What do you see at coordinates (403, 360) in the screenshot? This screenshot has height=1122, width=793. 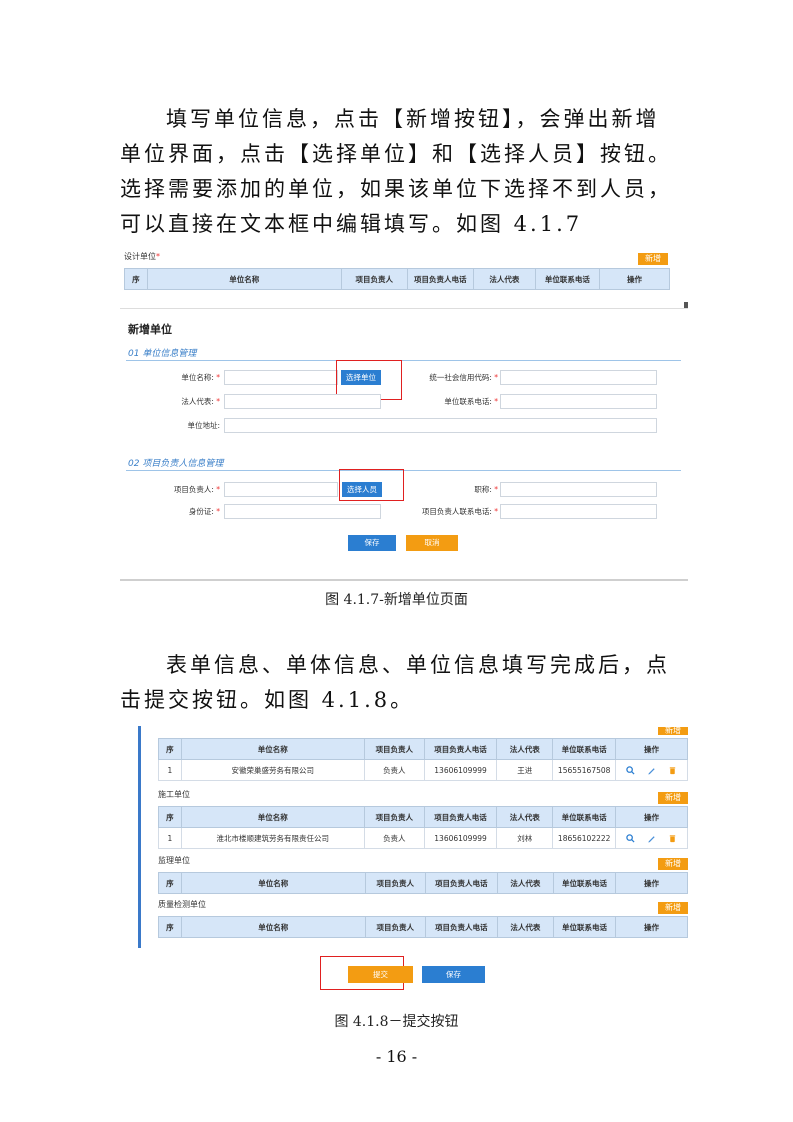 I see `divider` at bounding box center [403, 360].